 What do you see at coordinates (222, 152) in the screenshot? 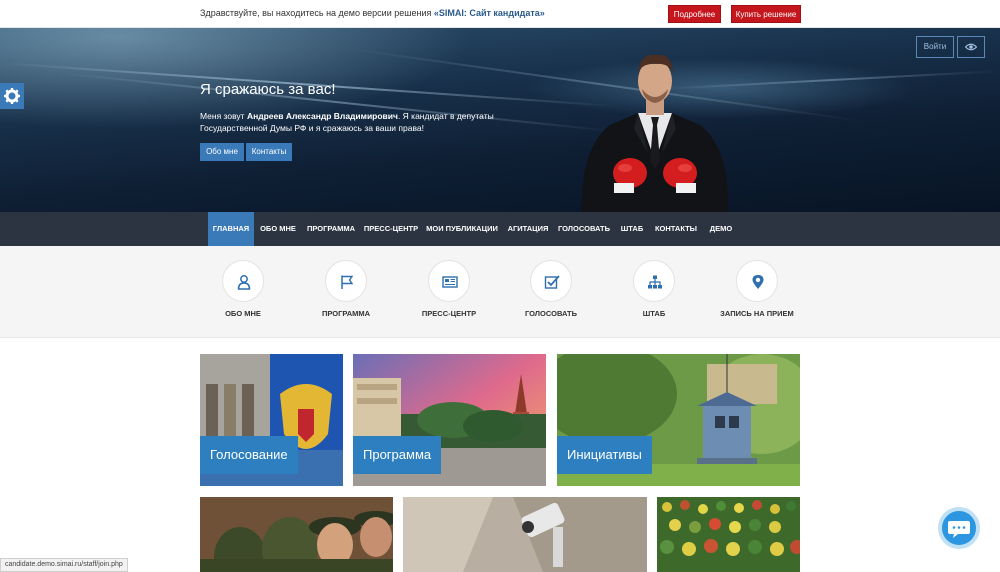
I see `about-me-button: Обо мне` at bounding box center [222, 152].